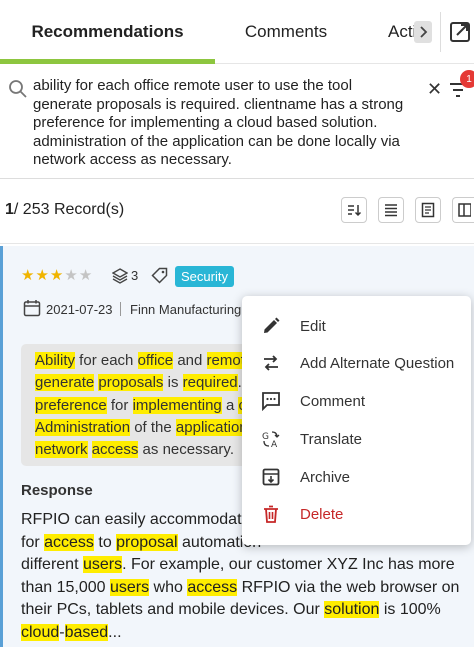 The image size is (474, 647). I want to click on tab-bar: Recommendations Comments Activity, so click(237, 32).